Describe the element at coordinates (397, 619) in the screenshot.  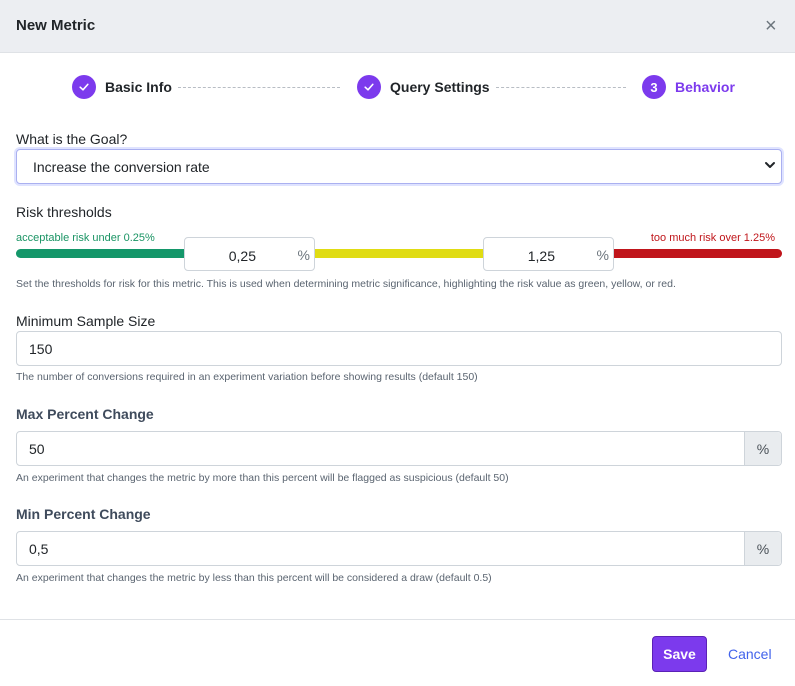
I see `footer-divider` at that location.